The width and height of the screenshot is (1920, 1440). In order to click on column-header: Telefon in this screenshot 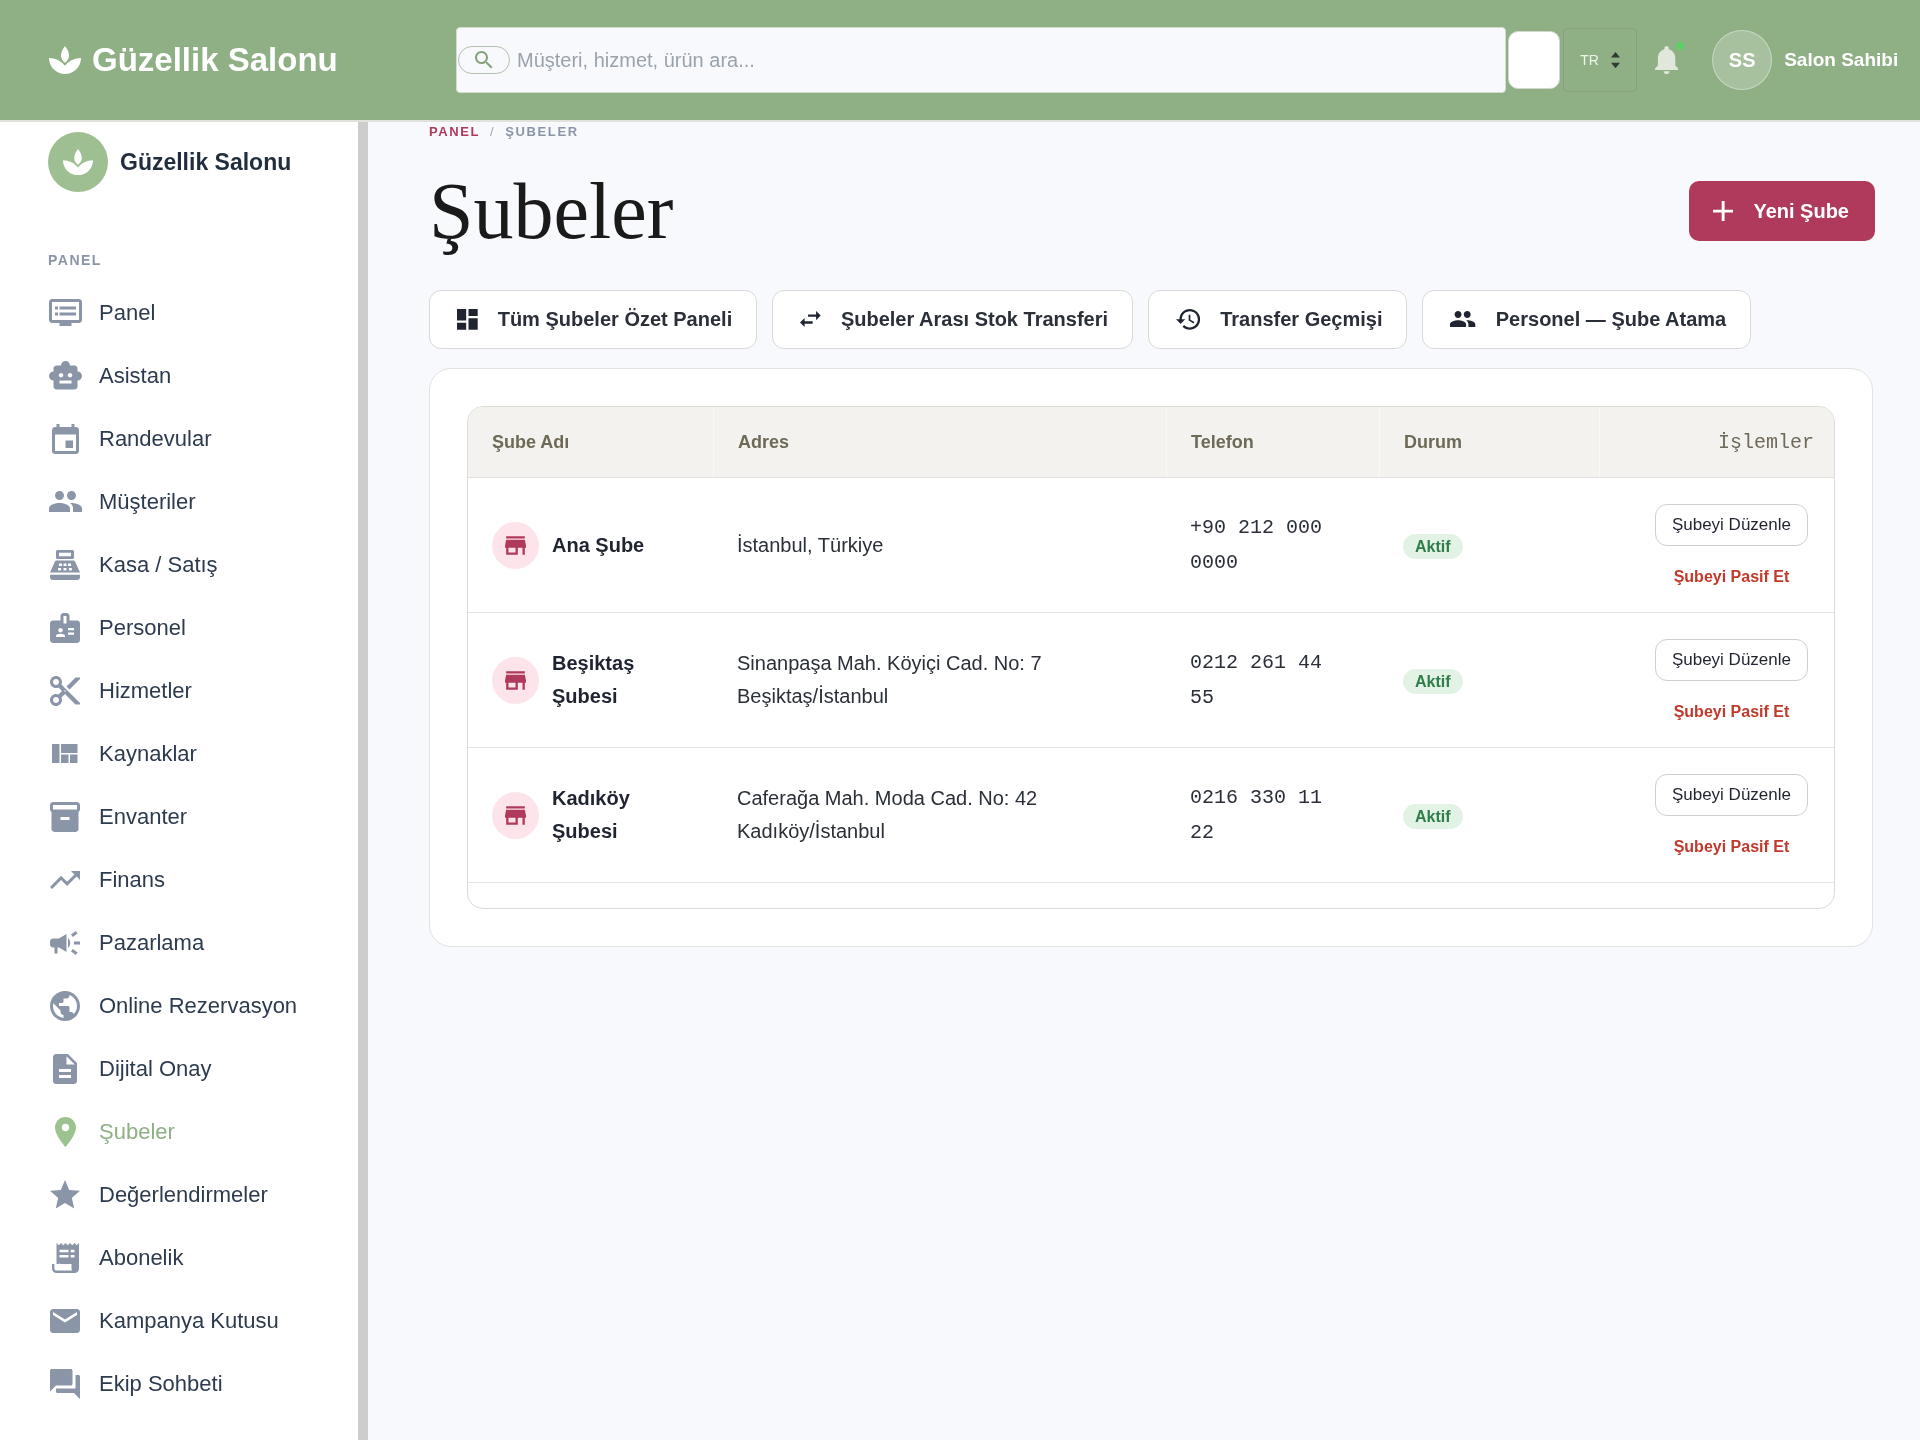, I will do `click(1272, 442)`.